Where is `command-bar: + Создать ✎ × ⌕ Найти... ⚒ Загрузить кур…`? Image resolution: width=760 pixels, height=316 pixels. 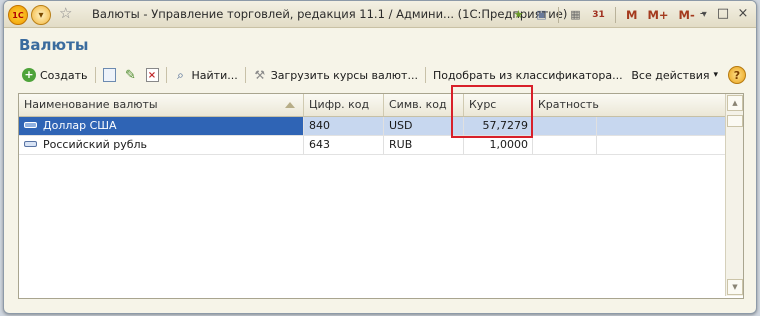 command-bar: + Создать ✎ × ⌕ Найти... ⚒ Загрузить кур… is located at coordinates (382, 75).